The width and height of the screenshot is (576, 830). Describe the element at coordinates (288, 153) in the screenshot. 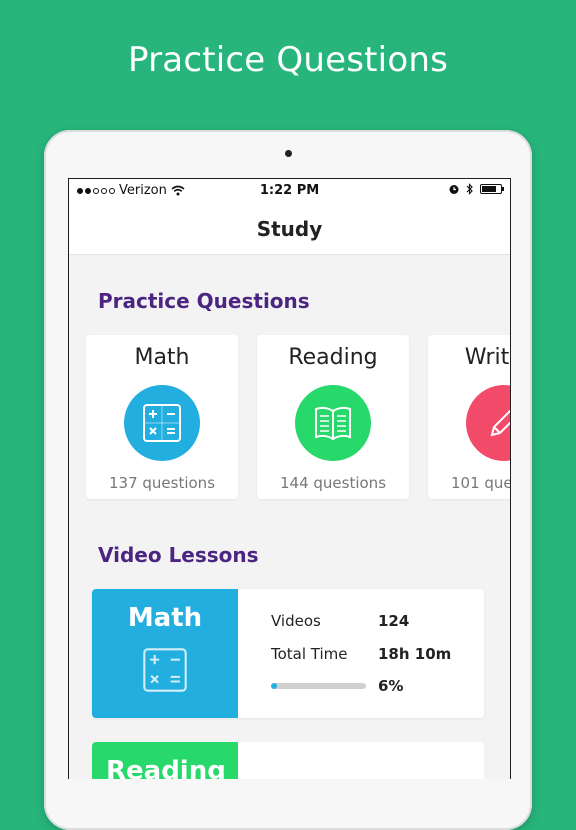

I see `camera-dot` at that location.